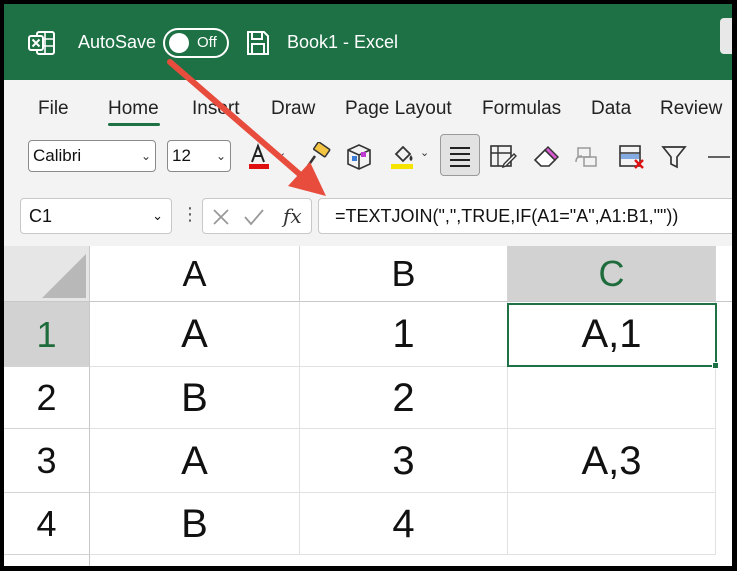  What do you see at coordinates (181, 155) in the screenshot?
I see `font-size-value: 12` at bounding box center [181, 155].